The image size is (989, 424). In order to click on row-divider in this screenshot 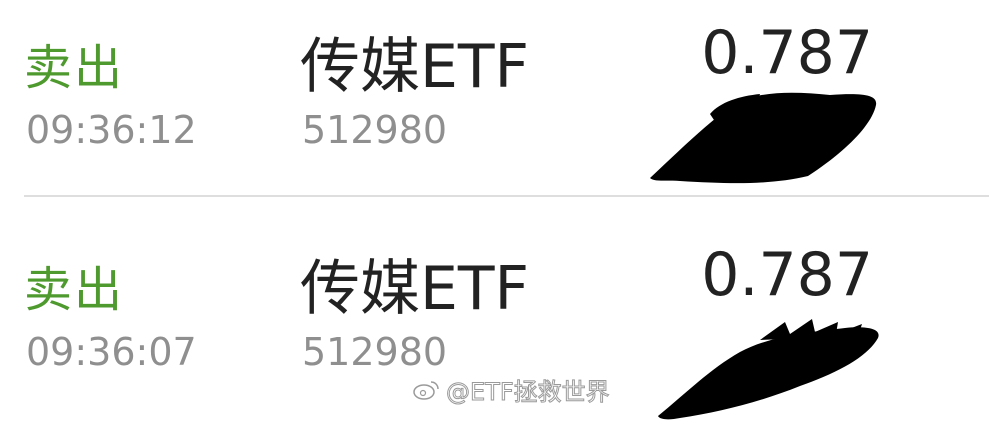, I will do `click(506, 196)`.